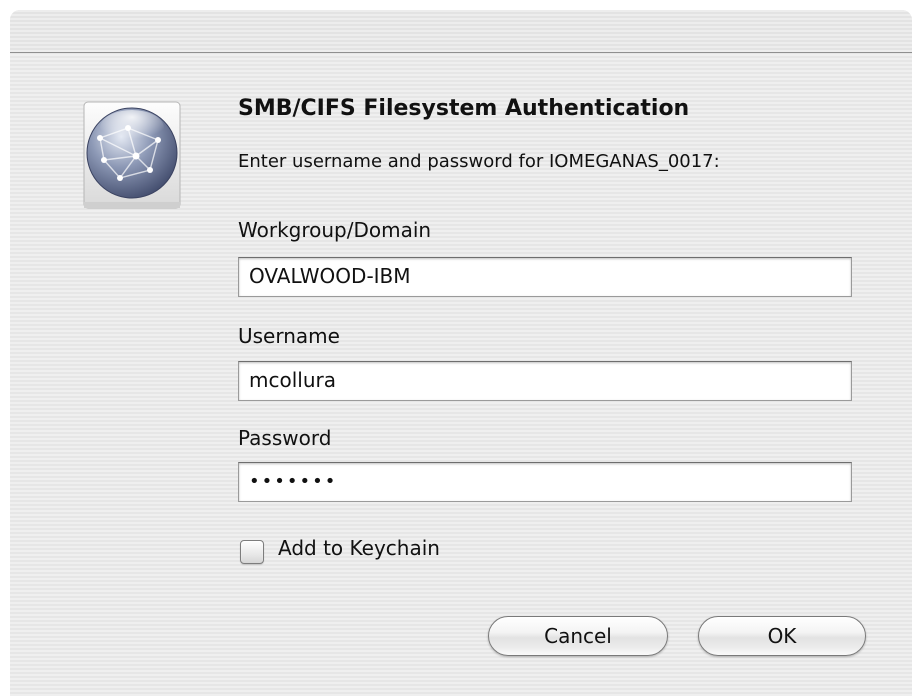  What do you see at coordinates (545, 277) in the screenshot?
I see `workgroup-field: OVALWOOD-IBM` at bounding box center [545, 277].